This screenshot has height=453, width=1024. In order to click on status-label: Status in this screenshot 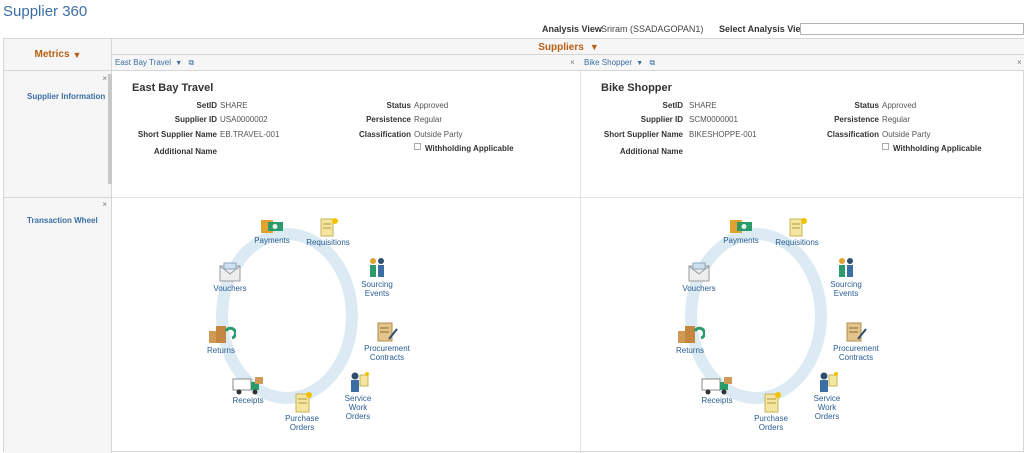, I will do `click(866, 105)`.